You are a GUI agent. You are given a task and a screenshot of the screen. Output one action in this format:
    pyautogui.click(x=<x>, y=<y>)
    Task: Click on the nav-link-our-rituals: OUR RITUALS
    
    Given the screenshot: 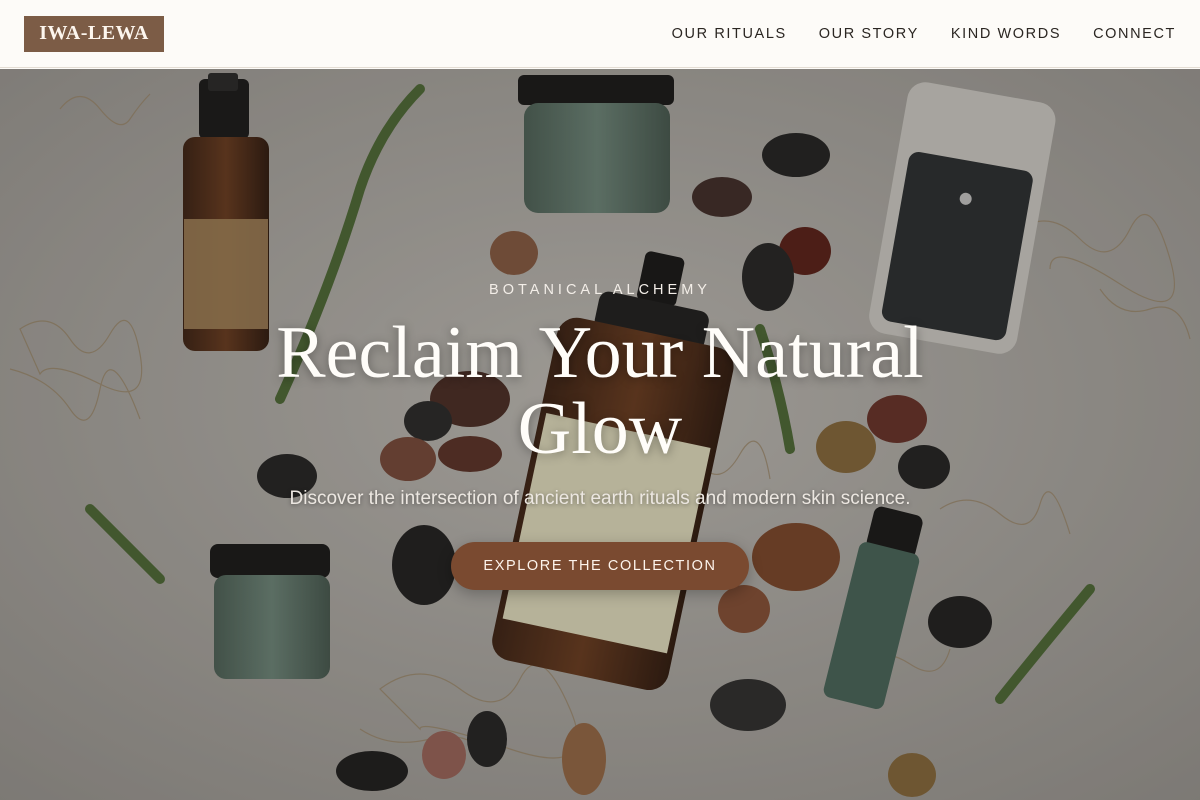 What is the action you would take?
    pyautogui.click(x=729, y=34)
    